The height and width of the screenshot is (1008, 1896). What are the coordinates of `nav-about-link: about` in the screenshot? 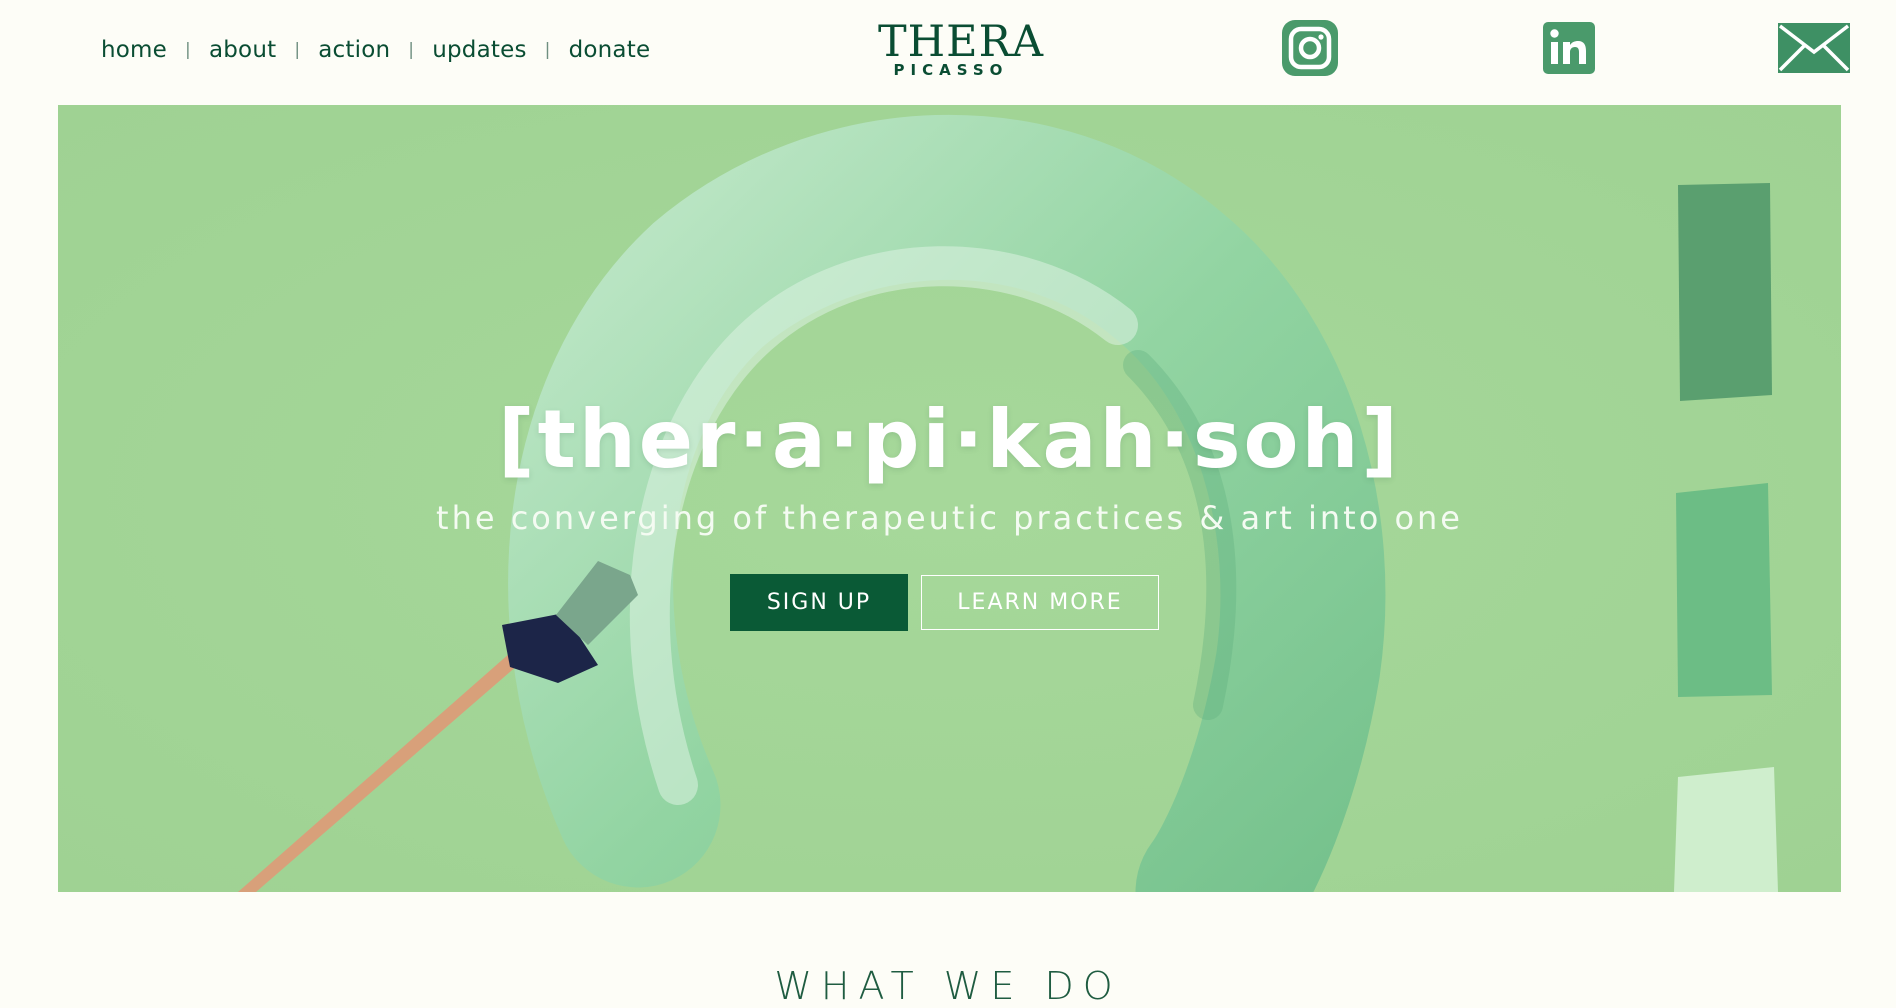 It's located at (242, 50).